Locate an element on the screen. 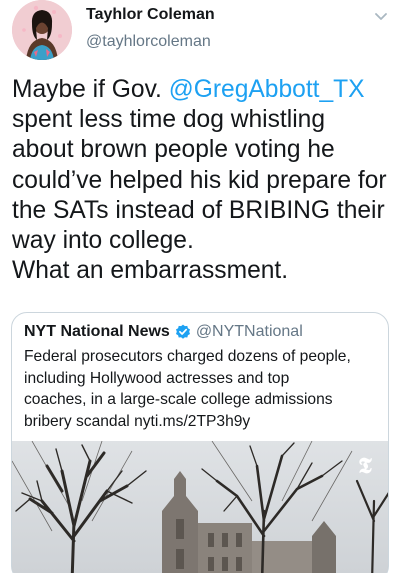  nyt-logo-icon: 𝕿 is located at coordinates (365, 466).